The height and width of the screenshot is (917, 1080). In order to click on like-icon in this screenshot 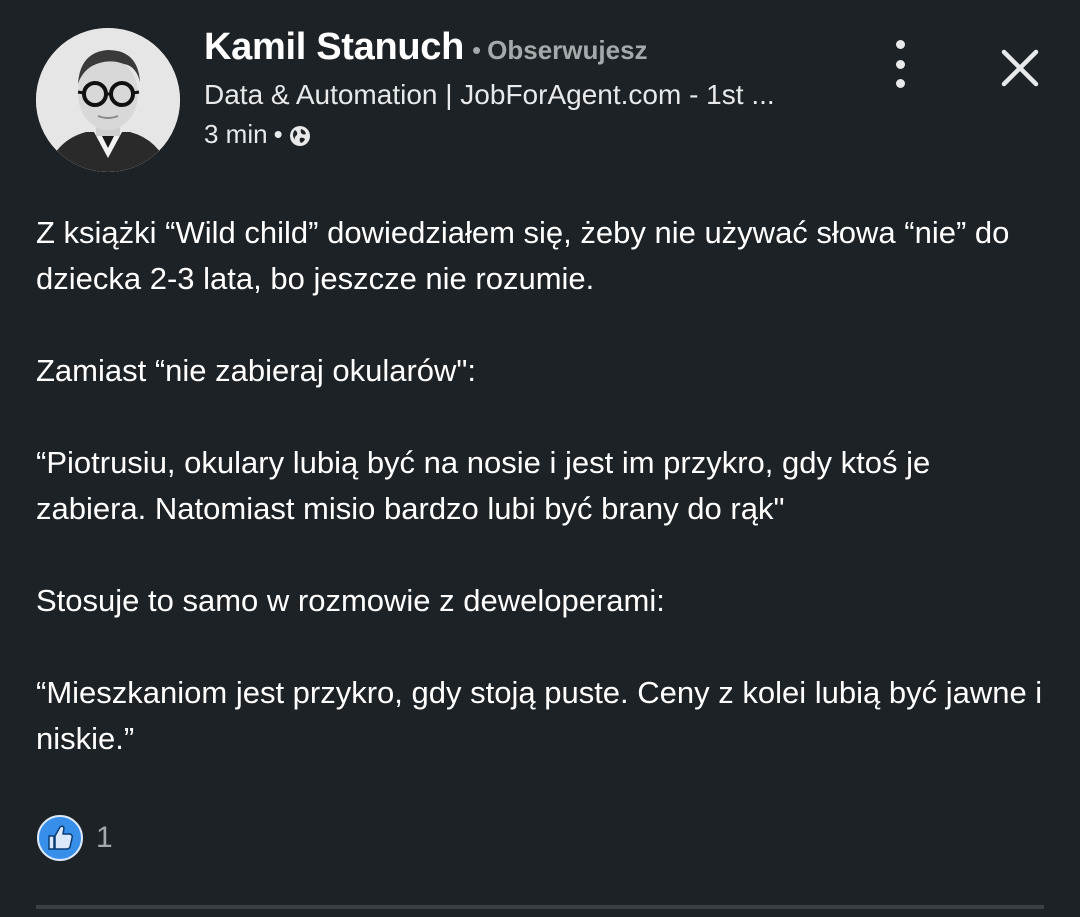, I will do `click(60, 838)`.